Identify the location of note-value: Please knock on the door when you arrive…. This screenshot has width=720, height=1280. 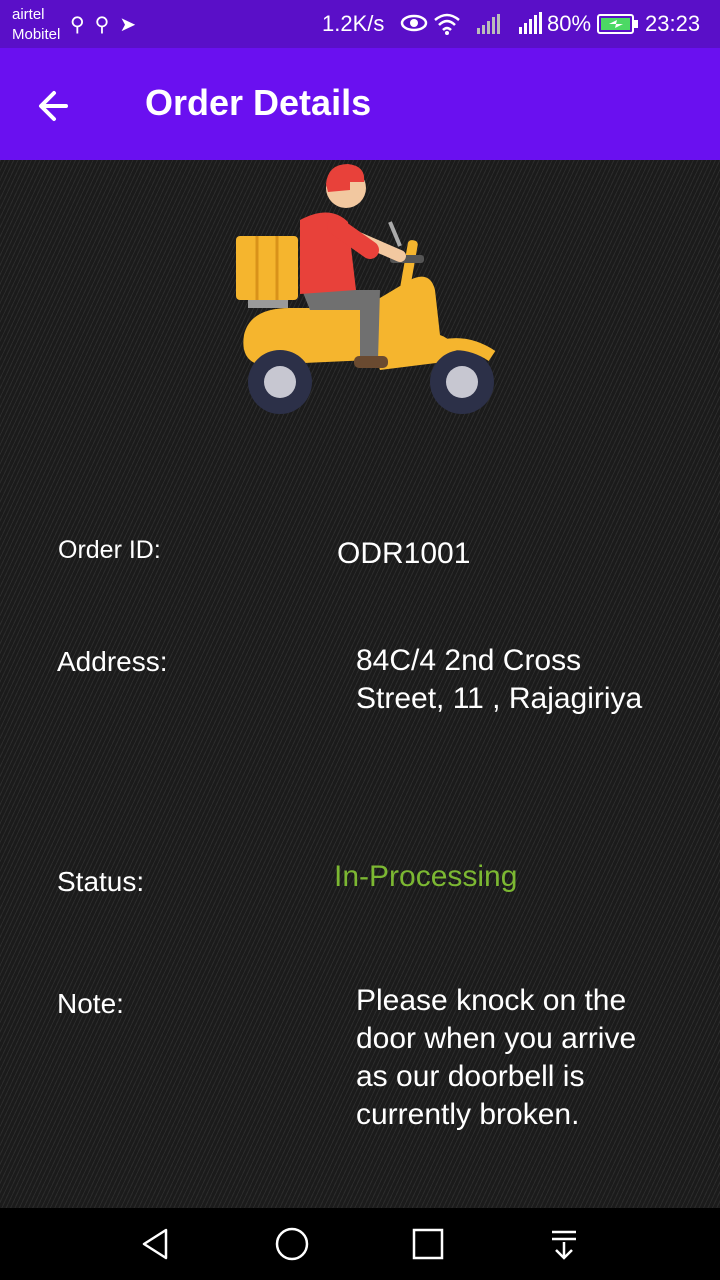
(516, 1058).